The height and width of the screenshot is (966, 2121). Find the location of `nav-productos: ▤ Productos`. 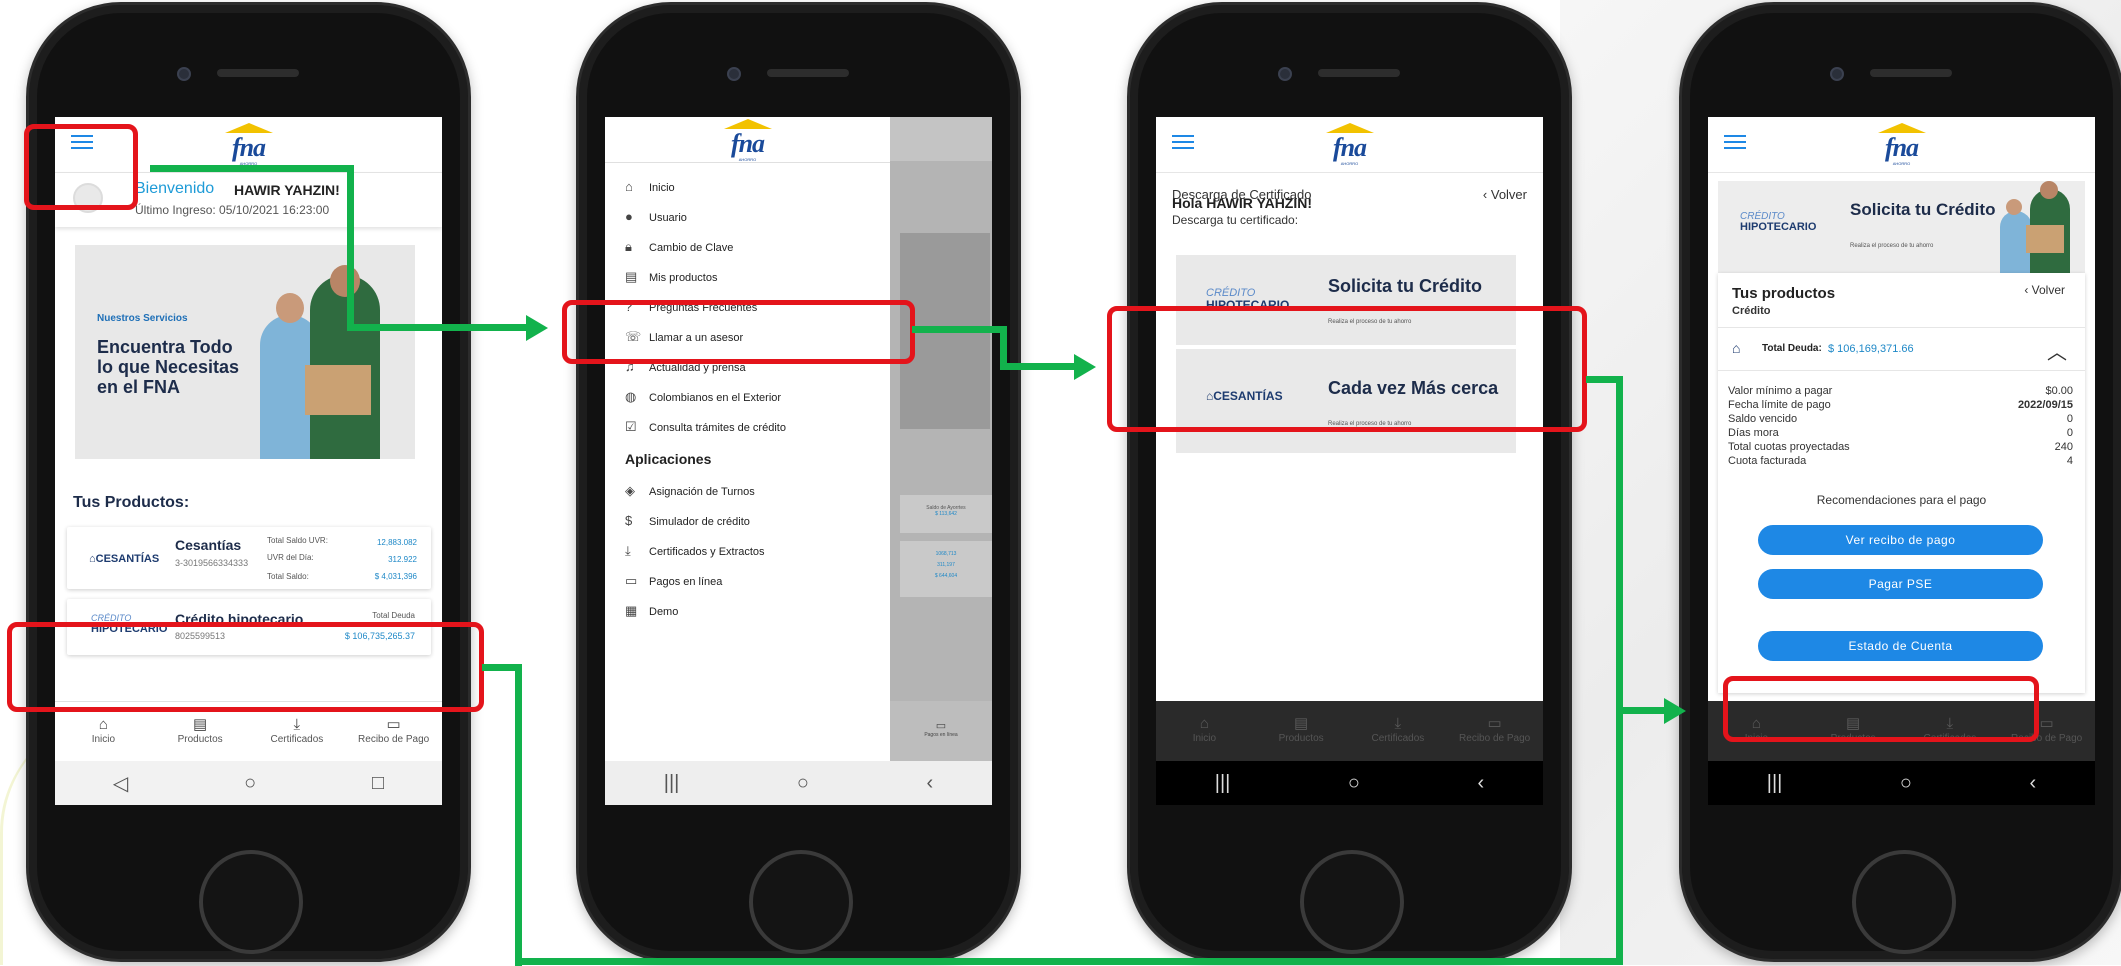

nav-productos: ▤ Productos is located at coordinates (1301, 731).